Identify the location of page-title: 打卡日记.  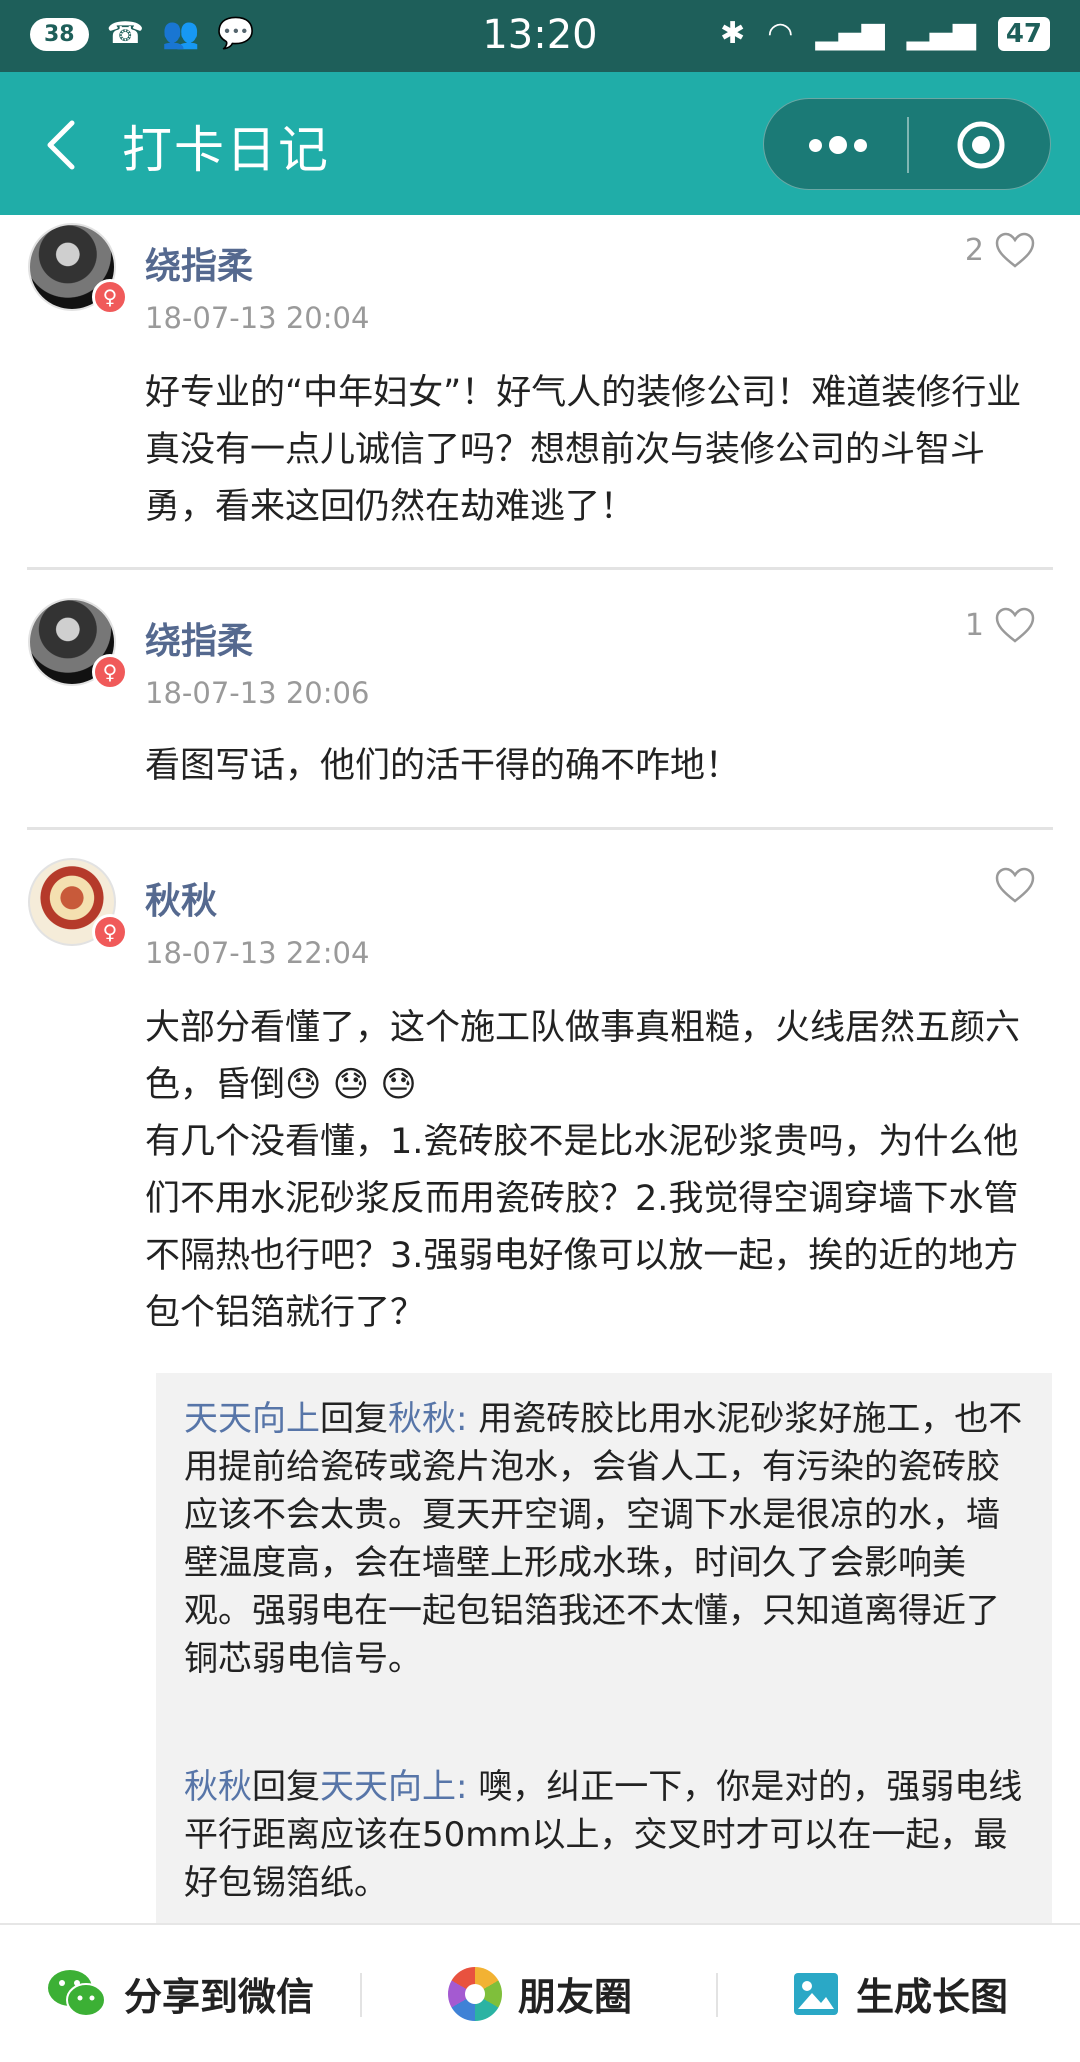
(226, 150).